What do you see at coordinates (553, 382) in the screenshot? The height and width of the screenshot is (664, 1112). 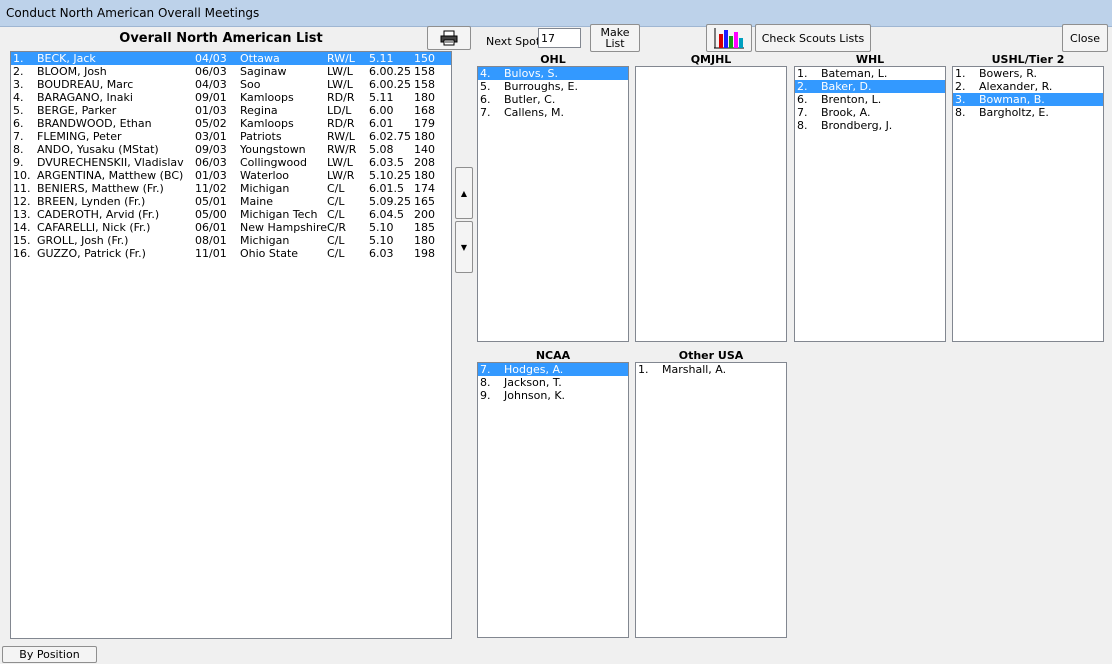 I see `ncaa-list-item: 8. Jackson, T.` at bounding box center [553, 382].